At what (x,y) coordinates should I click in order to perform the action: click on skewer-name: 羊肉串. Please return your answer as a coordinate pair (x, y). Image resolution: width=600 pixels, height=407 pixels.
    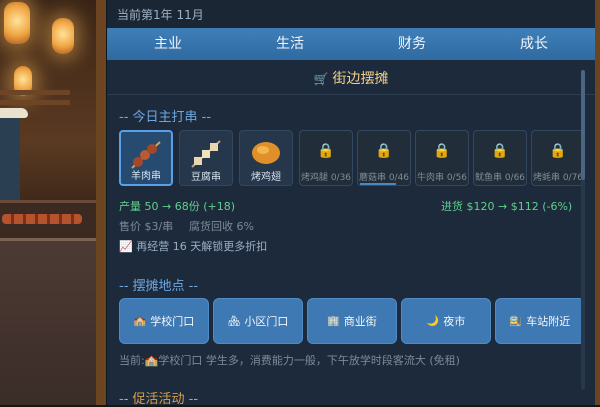
    Looking at the image, I should click on (146, 176).